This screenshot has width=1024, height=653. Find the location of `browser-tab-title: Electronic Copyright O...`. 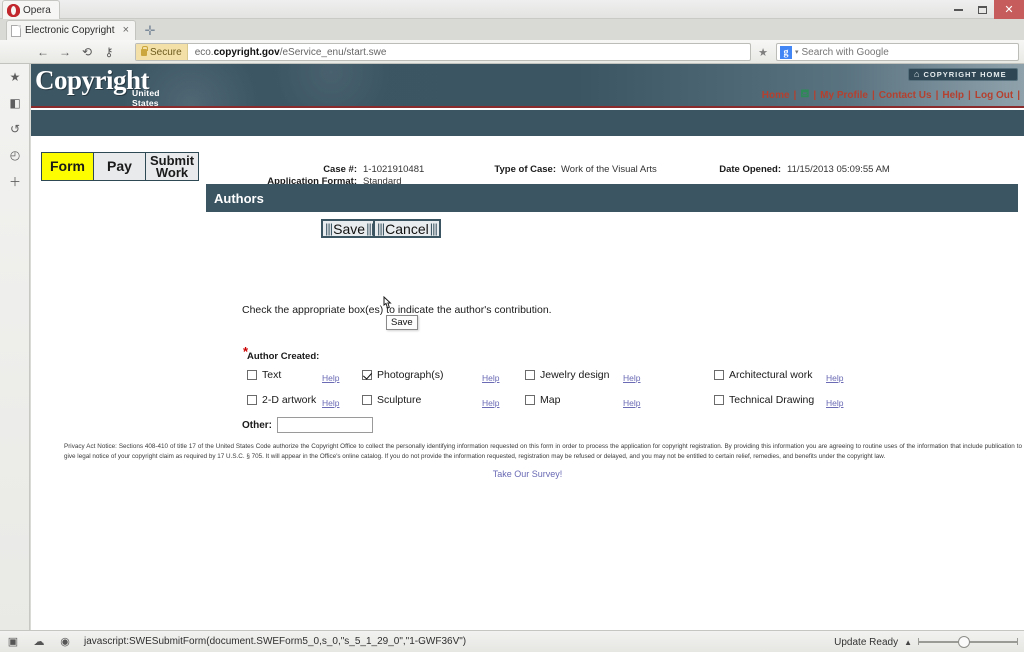

browser-tab-title: Electronic Copyright O... is located at coordinates (71, 30).